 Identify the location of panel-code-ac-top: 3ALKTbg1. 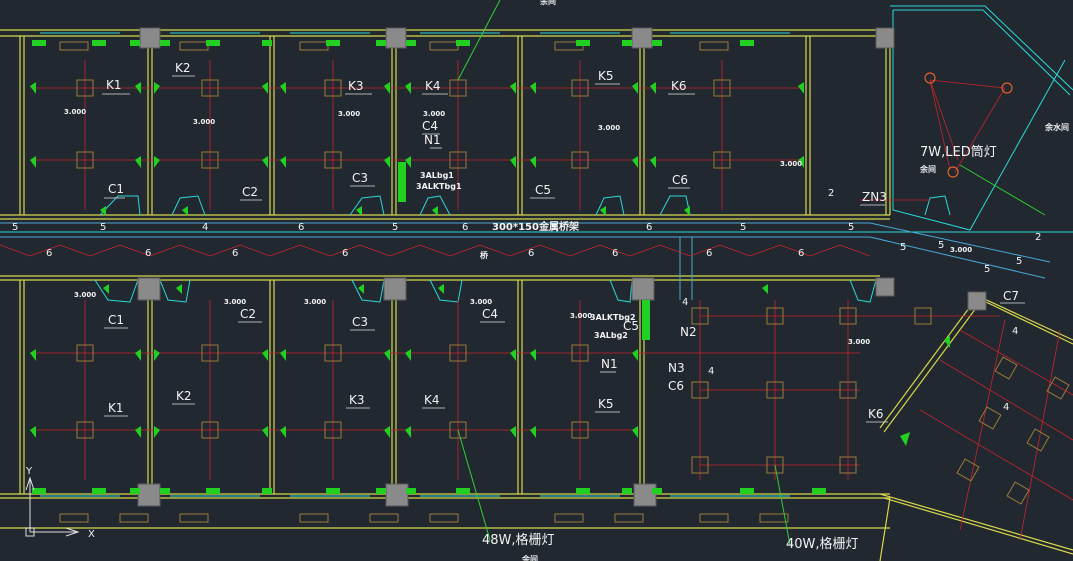
(439, 186).